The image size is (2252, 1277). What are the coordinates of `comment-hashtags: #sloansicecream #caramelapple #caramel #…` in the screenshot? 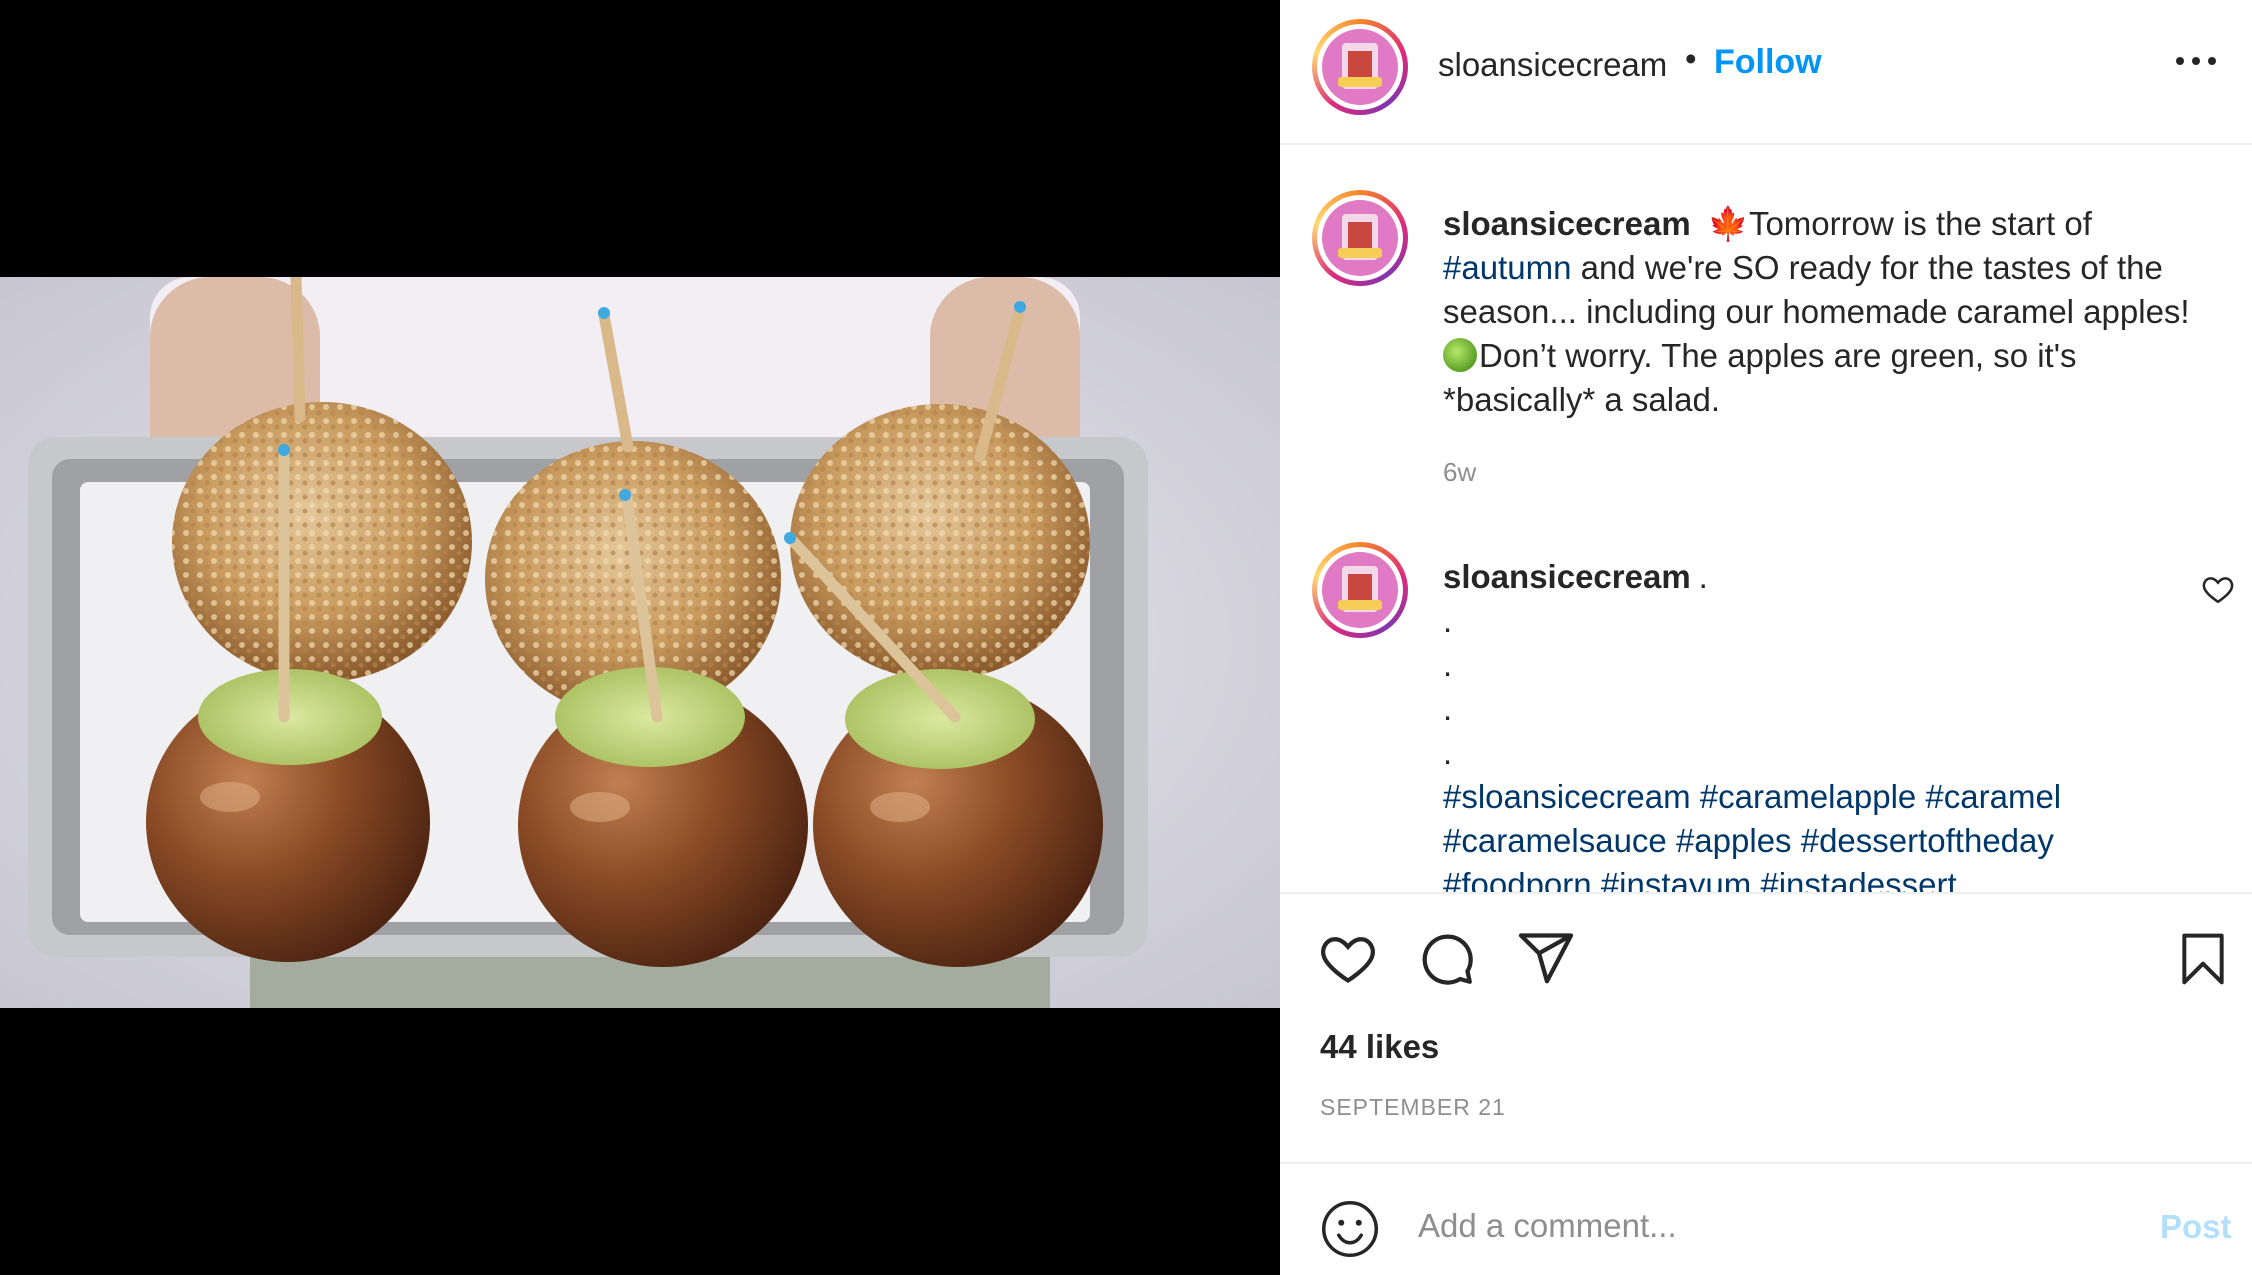 It's located at (1752, 835).